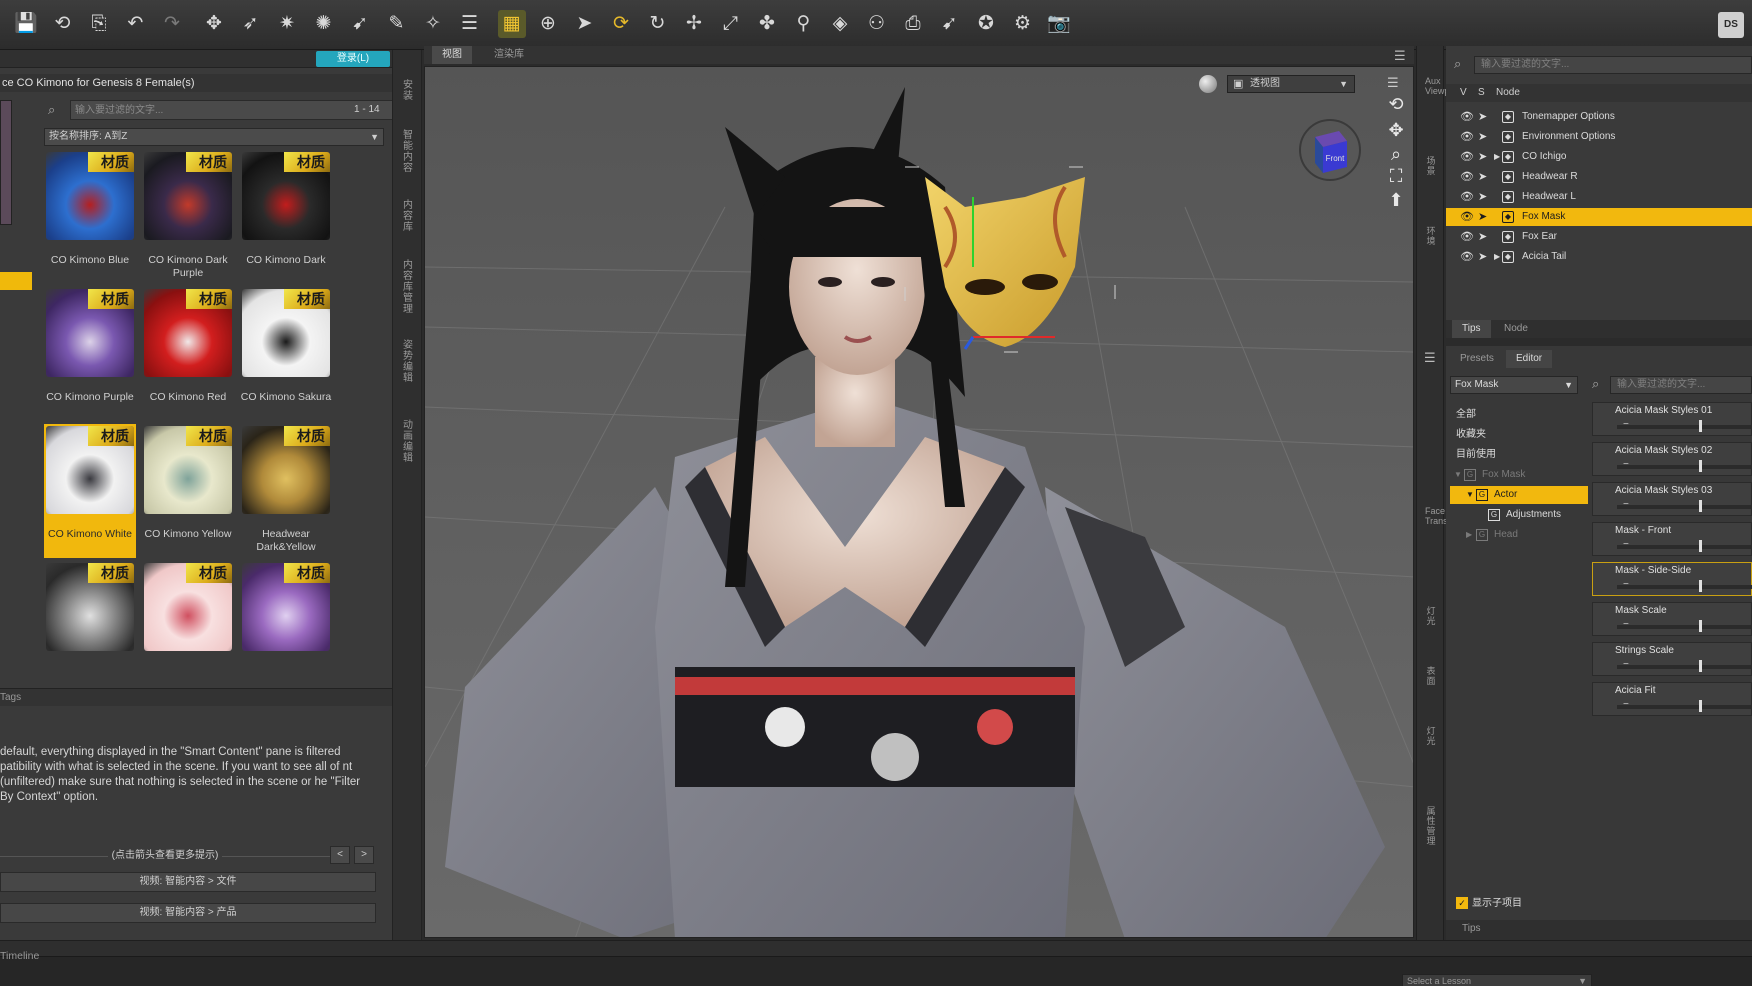 This screenshot has height=986, width=1752. Describe the element at coordinates (408, 362) in the screenshot. I see `vertical-tab: 姿 势 编 辑` at that location.